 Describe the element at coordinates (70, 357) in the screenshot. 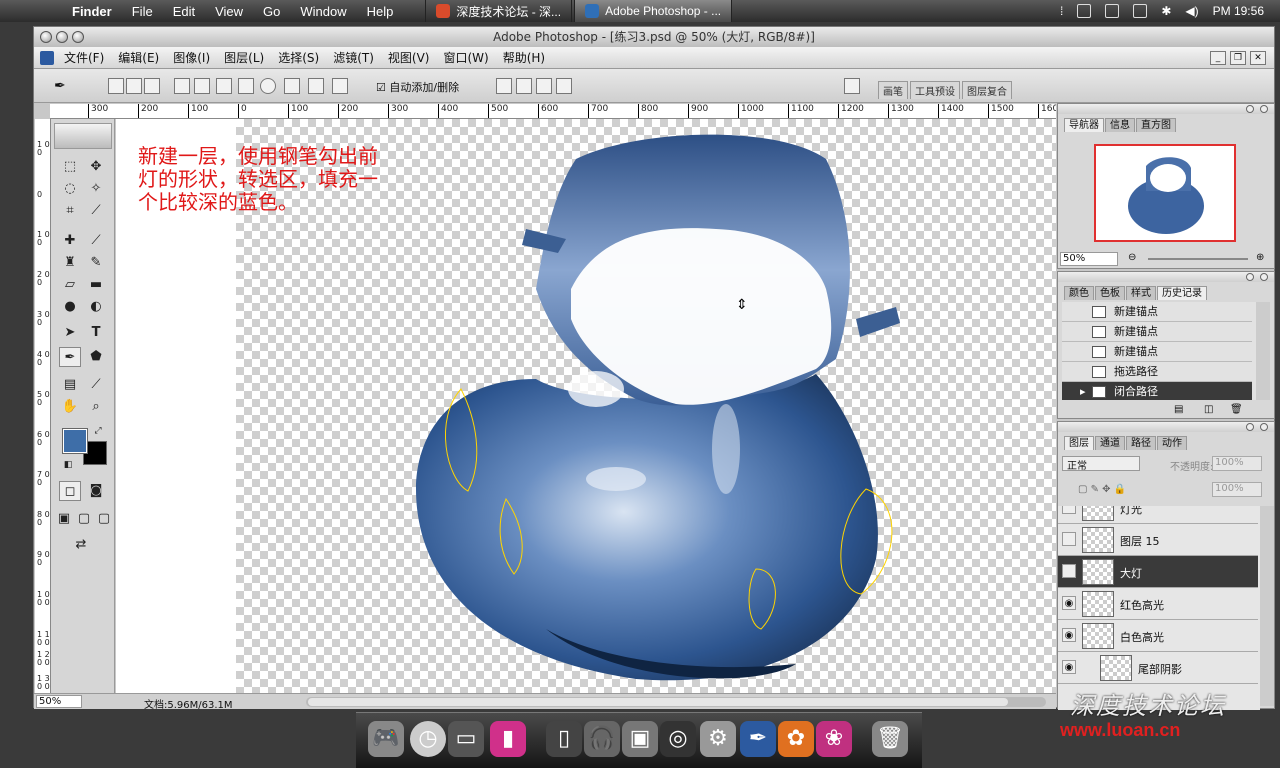

I see `pen-tool-icon: ✒` at that location.